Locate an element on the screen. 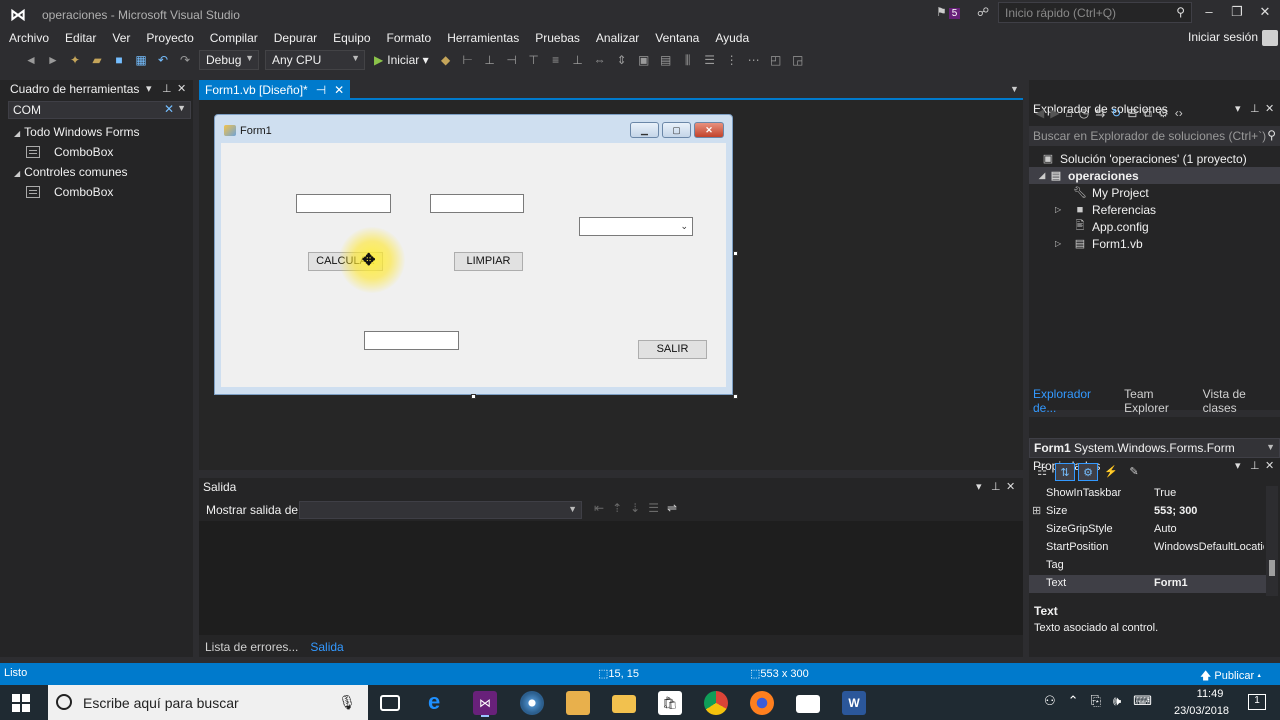 This screenshot has height=720, width=1280. menu-herramientas: Herramientas is located at coordinates (483, 38).